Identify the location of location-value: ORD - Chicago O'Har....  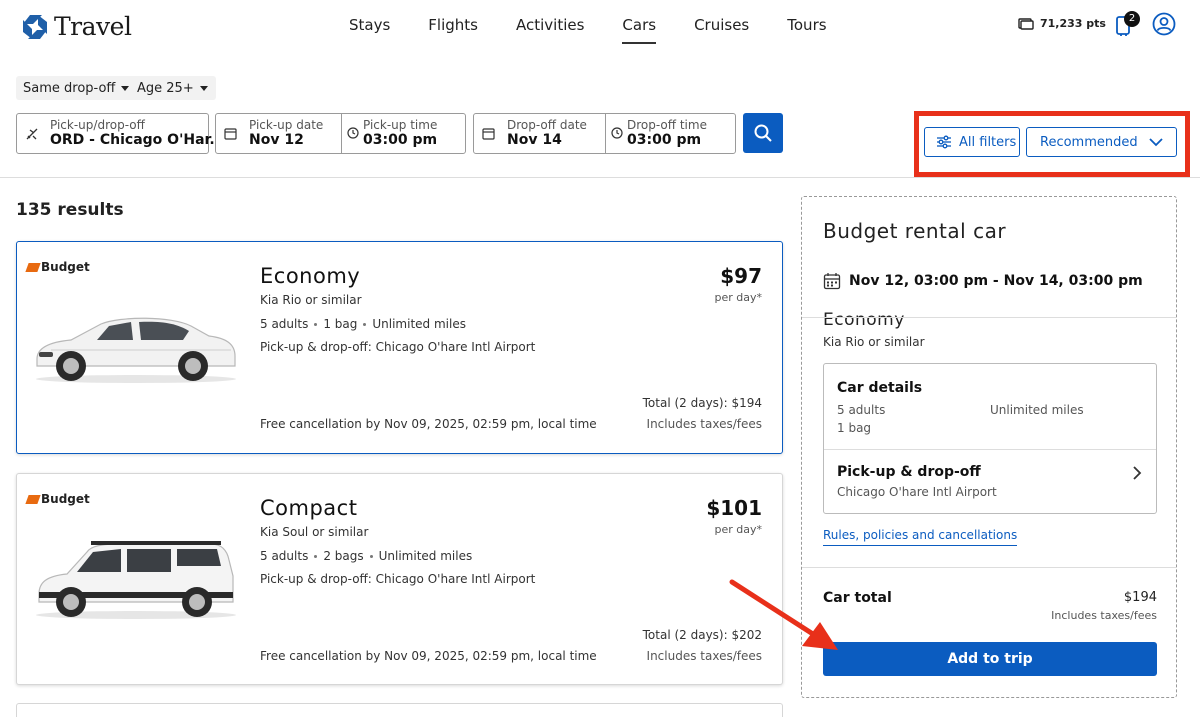
(138, 140).